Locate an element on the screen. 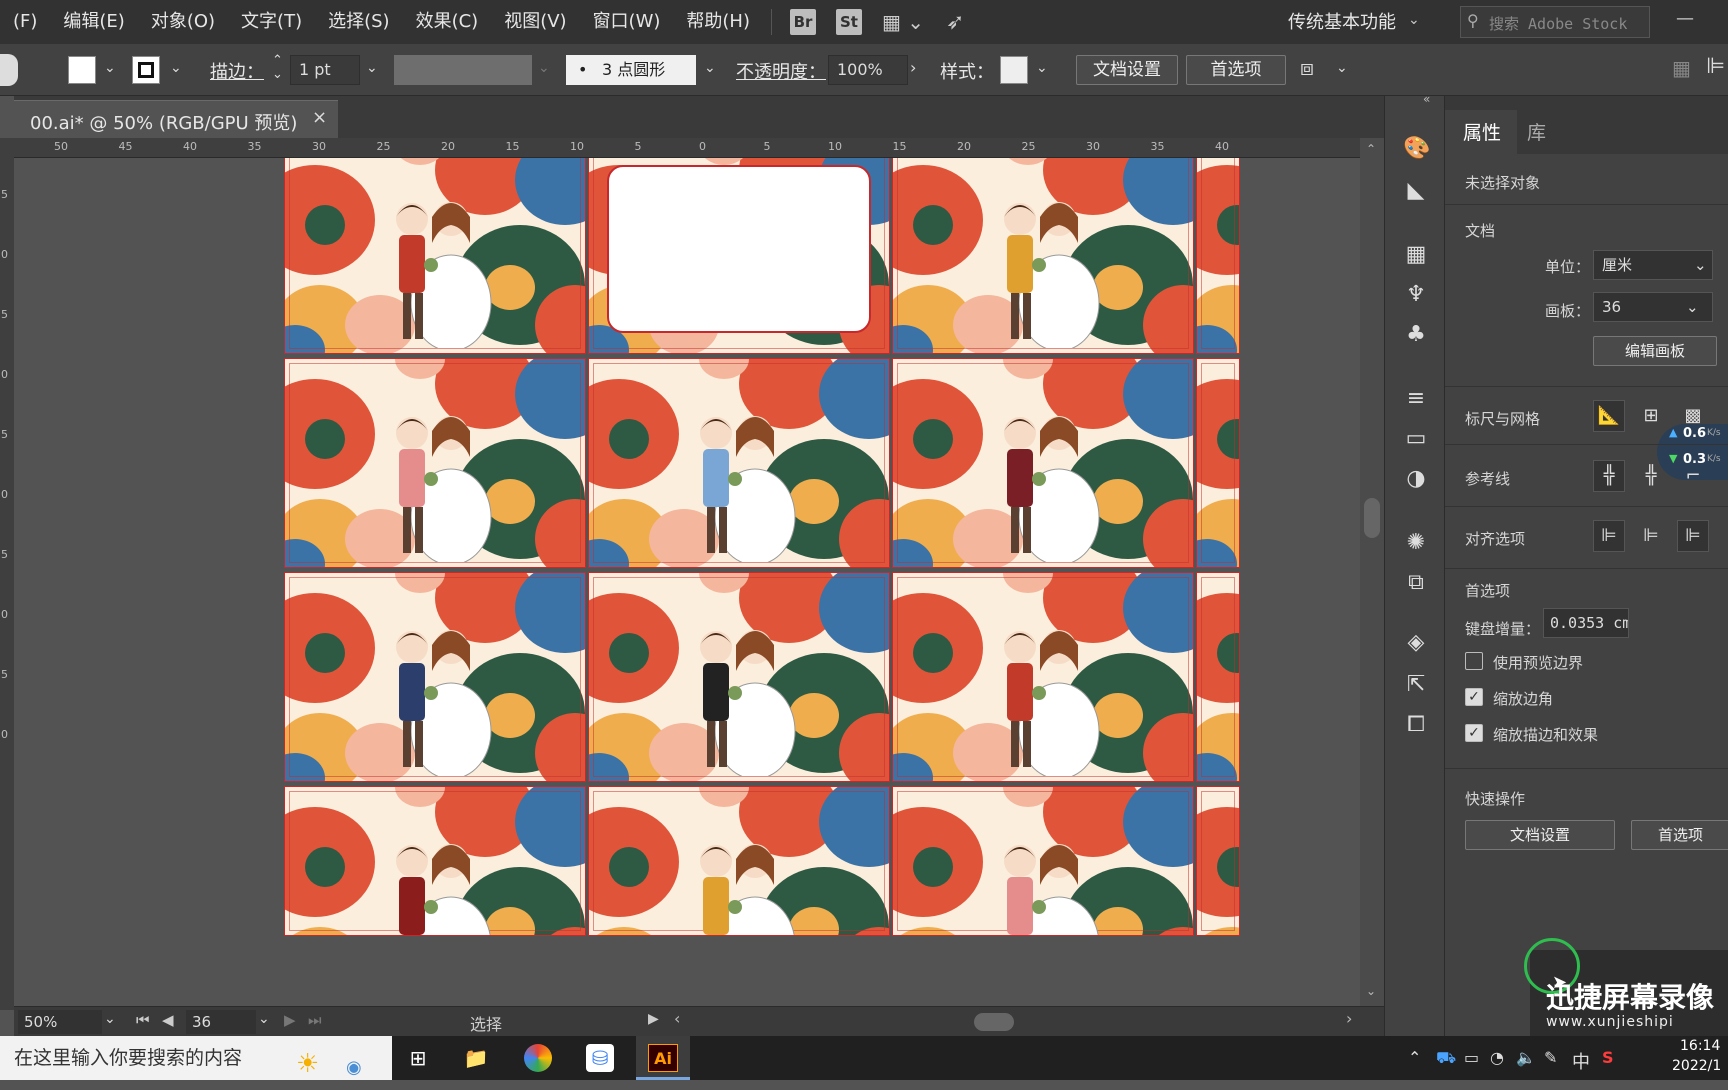 This screenshot has width=1728, height=1090. grid-toggle-icon: ⊞ is located at coordinates (1651, 416).